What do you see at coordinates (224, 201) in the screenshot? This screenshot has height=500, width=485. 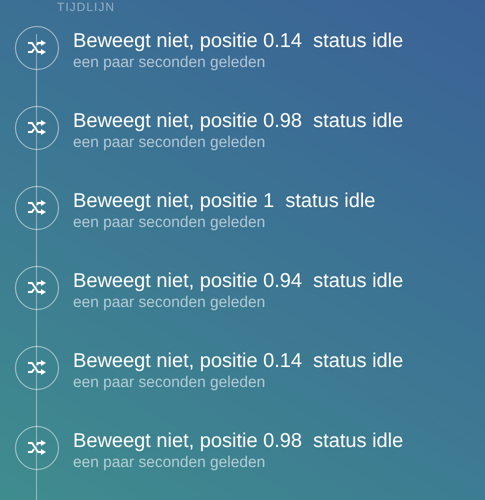 I see `event-title: Beweegt niet, positie 1 status idle` at bounding box center [224, 201].